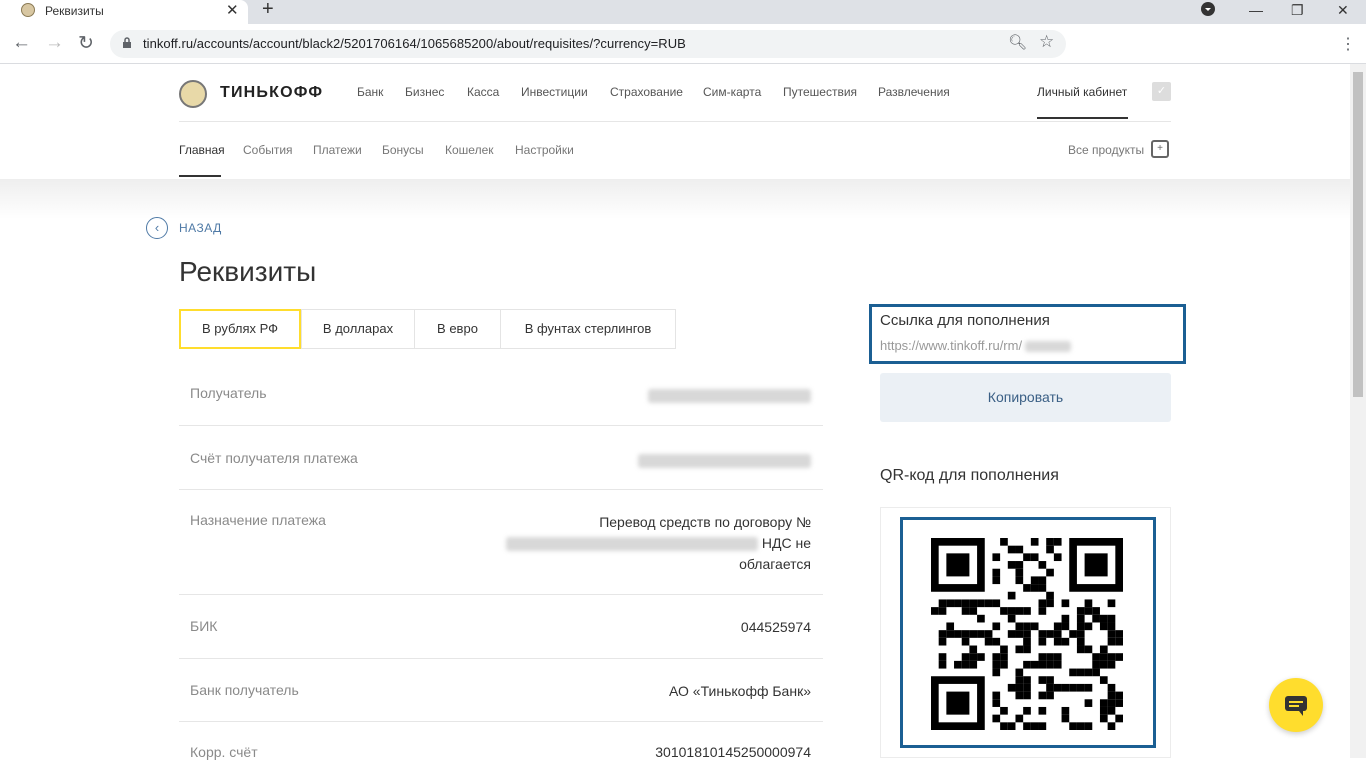 Image resolution: width=1366 pixels, height=782 pixels. Describe the element at coordinates (724, 460) in the screenshot. I see `account-value-redacted` at that location.